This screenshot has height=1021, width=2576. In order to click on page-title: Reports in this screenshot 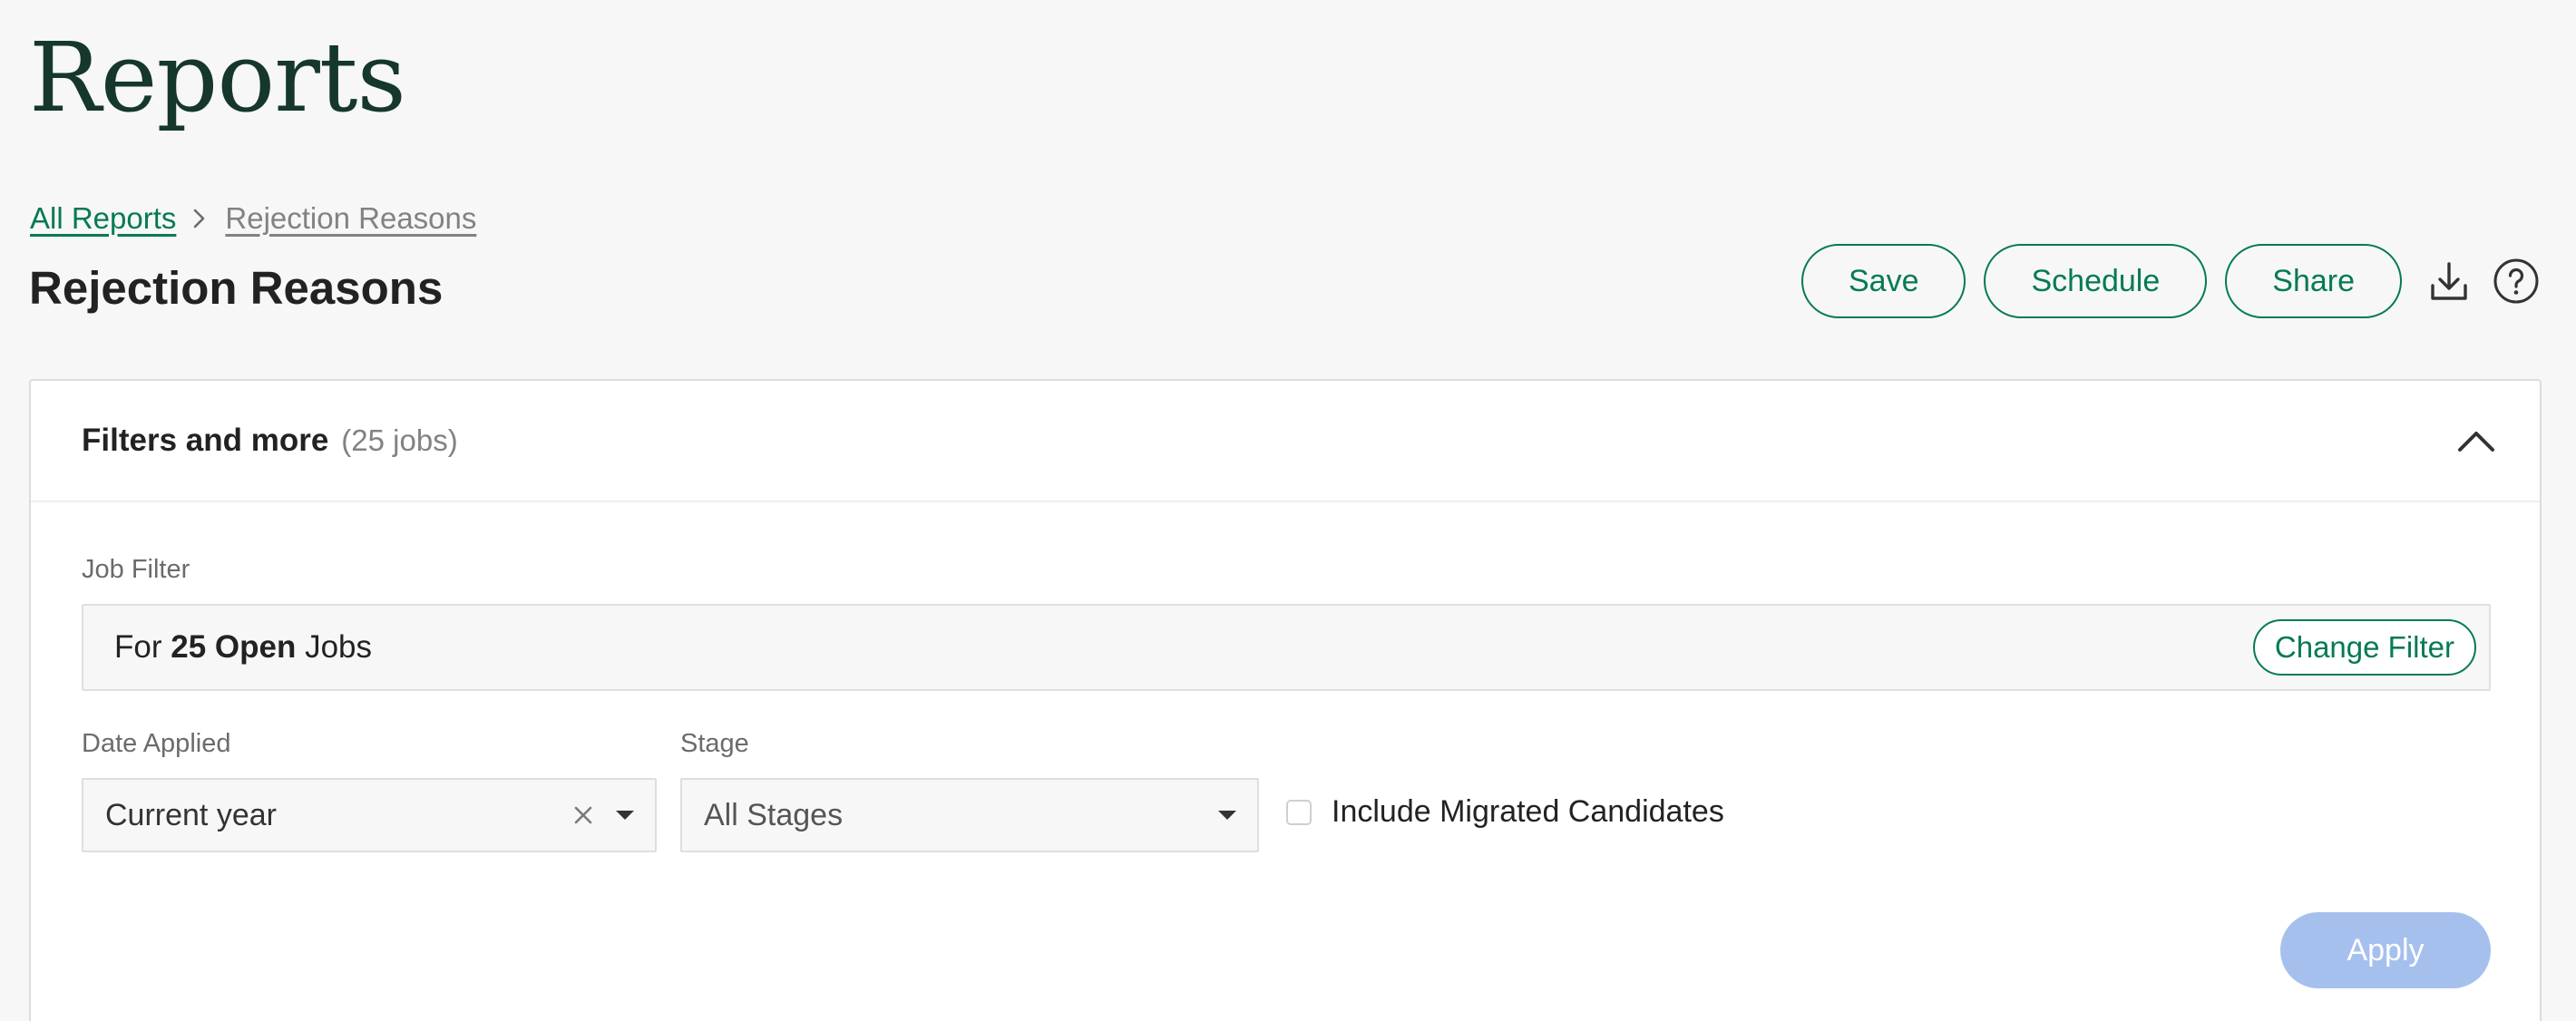, I will do `click(217, 77)`.